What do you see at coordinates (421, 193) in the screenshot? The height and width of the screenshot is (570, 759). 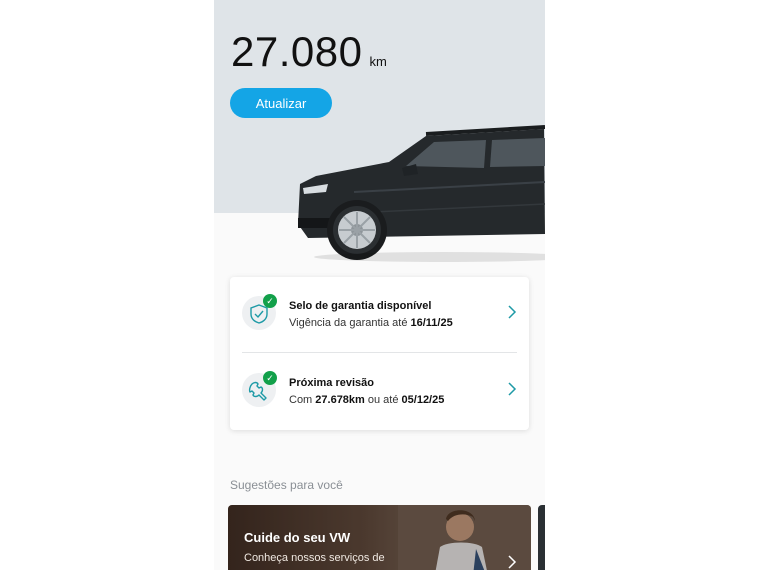 I see `car-image` at bounding box center [421, 193].